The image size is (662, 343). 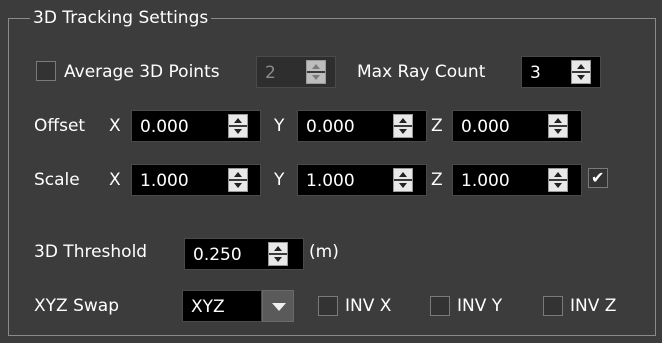 What do you see at coordinates (91, 252) in the screenshot?
I see `threshold-label: 3D Threshold` at bounding box center [91, 252].